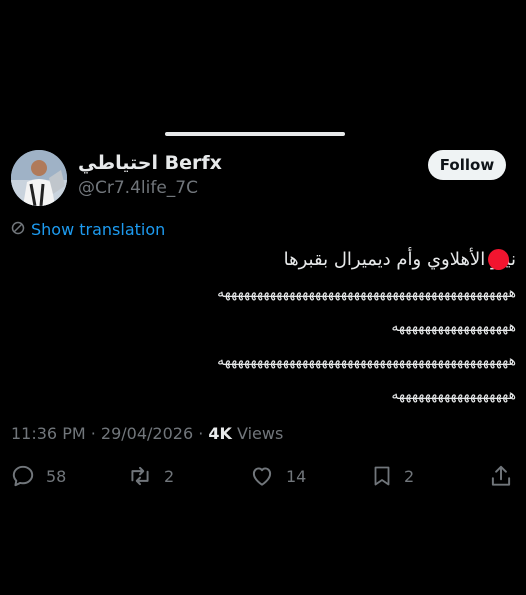  What do you see at coordinates (277, 476) in the screenshot?
I see `like-button: 14` at bounding box center [277, 476].